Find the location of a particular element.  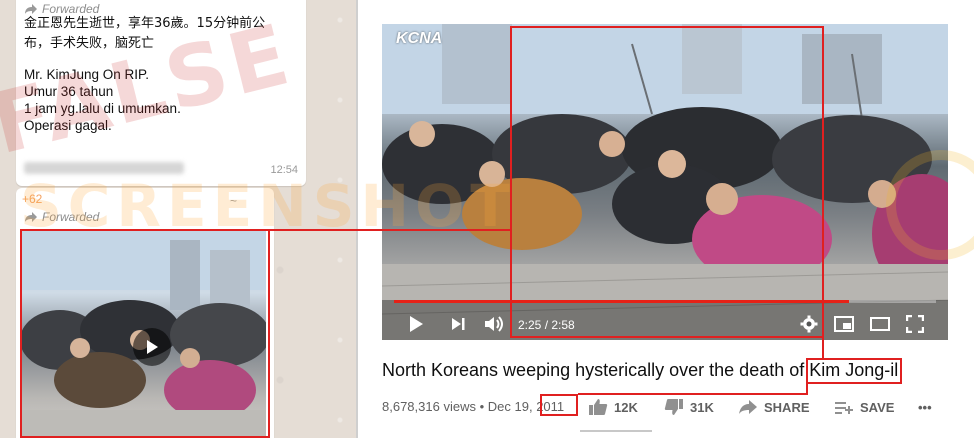

volume-button is located at coordinates (495, 324).